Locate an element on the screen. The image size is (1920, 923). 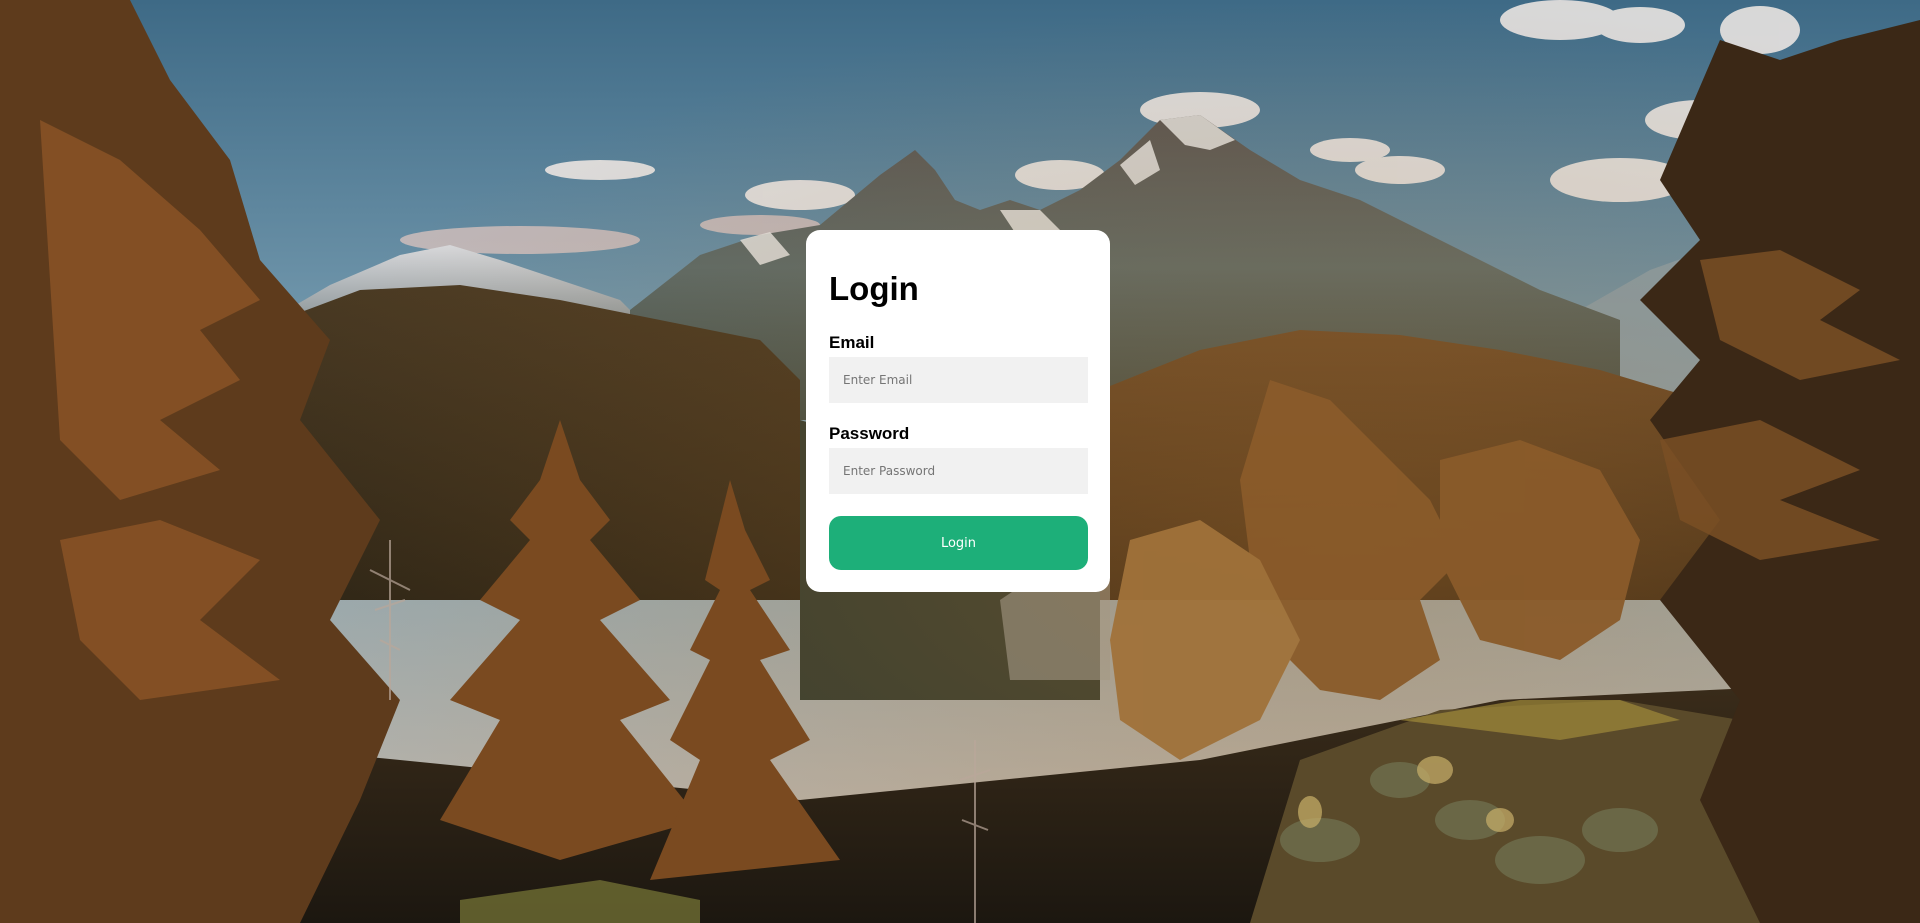
login-title: Login is located at coordinates (874, 288).